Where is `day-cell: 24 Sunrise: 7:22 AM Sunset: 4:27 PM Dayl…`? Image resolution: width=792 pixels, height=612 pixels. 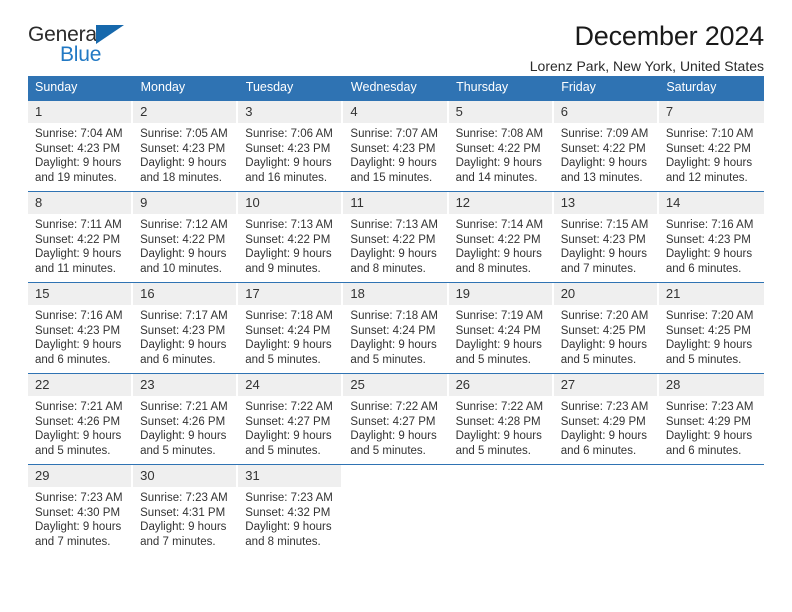 day-cell: 24 Sunrise: 7:22 AM Sunset: 4:27 PM Dayl… is located at coordinates (291, 419).